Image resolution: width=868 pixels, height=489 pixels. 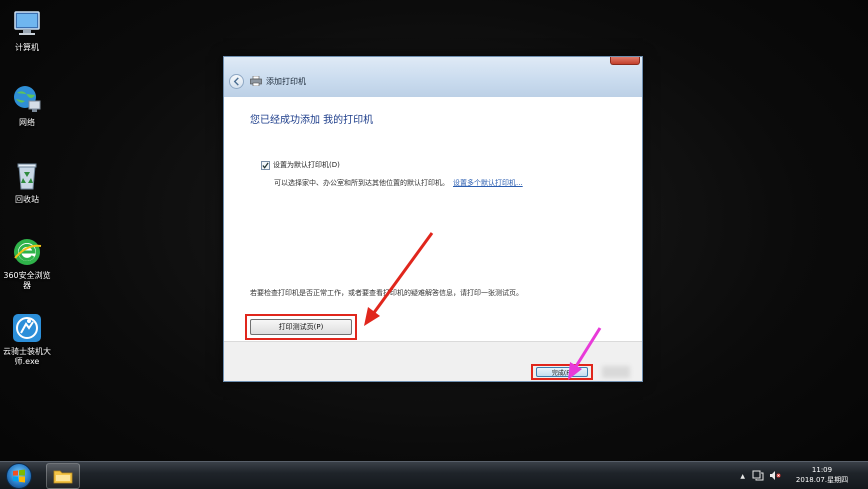 What do you see at coordinates (742, 476) in the screenshot?
I see `tray-expand-arrow: ▲` at bounding box center [742, 476].